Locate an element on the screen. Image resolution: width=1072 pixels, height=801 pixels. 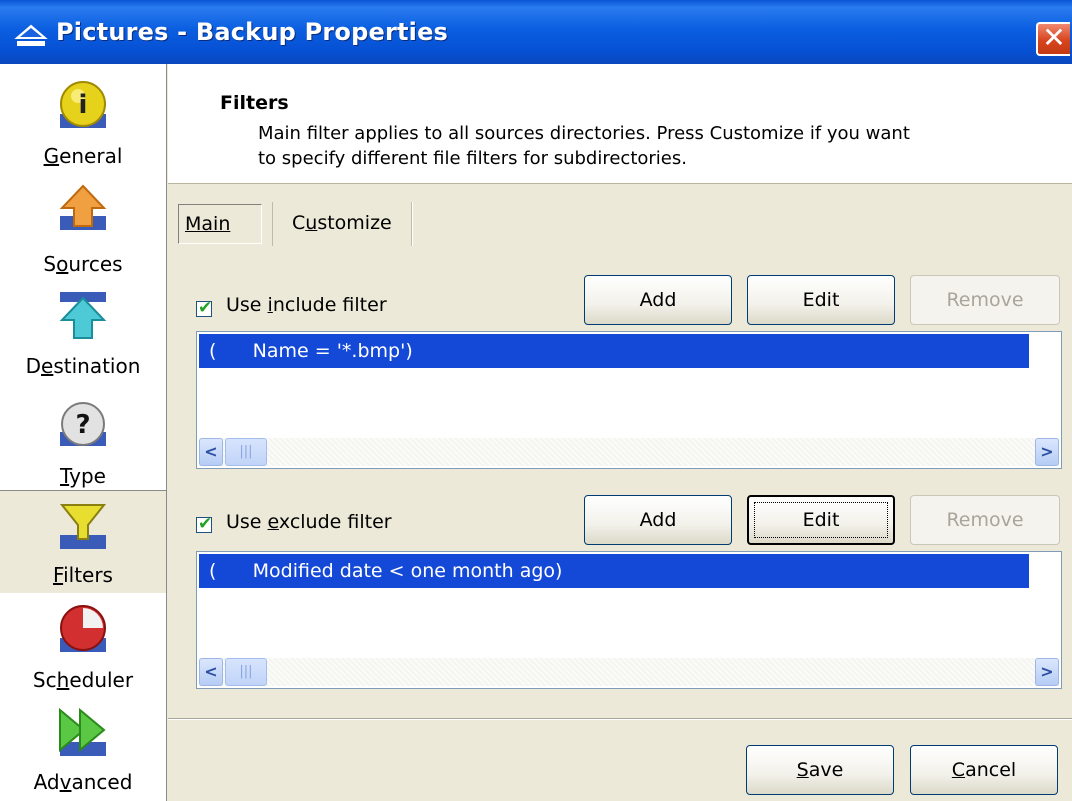
down-arrow-icon is located at coordinates (83, 315).